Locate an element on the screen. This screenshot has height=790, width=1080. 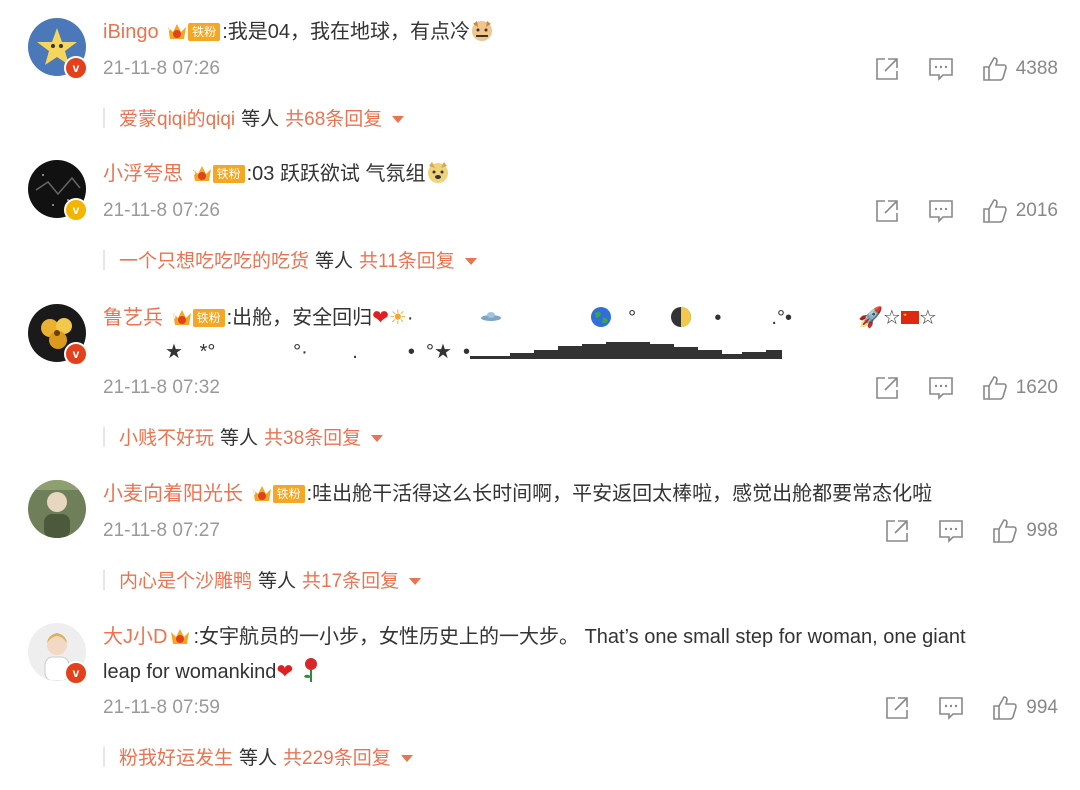
like-count: 994 is located at coordinates (1042, 707).